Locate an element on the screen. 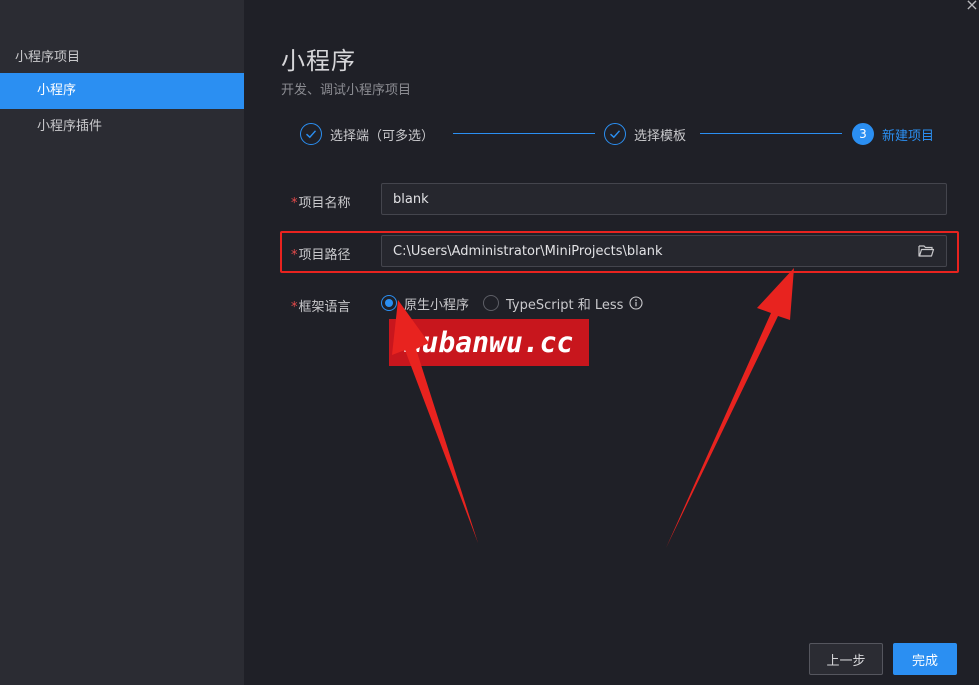  sidebar-item-miniprogram: 小程序 is located at coordinates (122, 91).